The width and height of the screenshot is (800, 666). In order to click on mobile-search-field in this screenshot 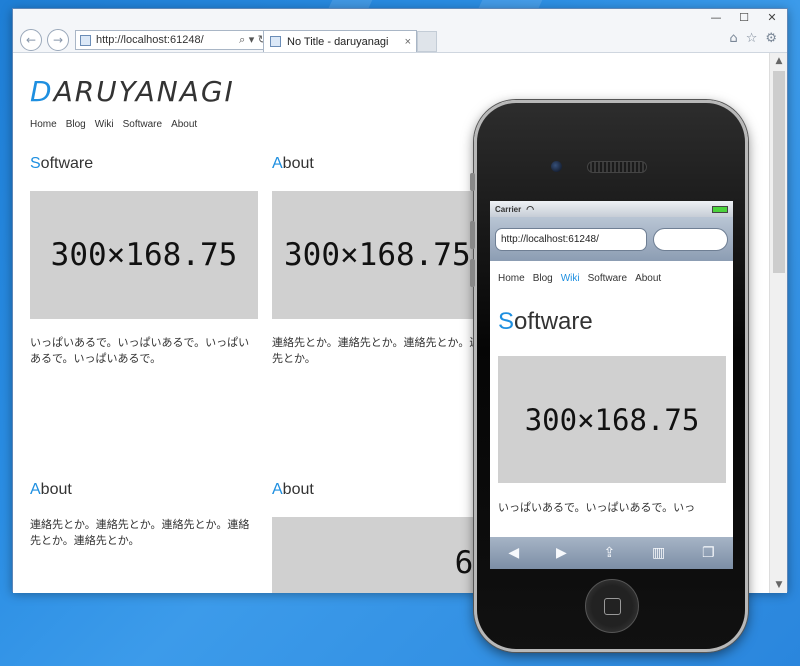, I will do `click(690, 239)`.